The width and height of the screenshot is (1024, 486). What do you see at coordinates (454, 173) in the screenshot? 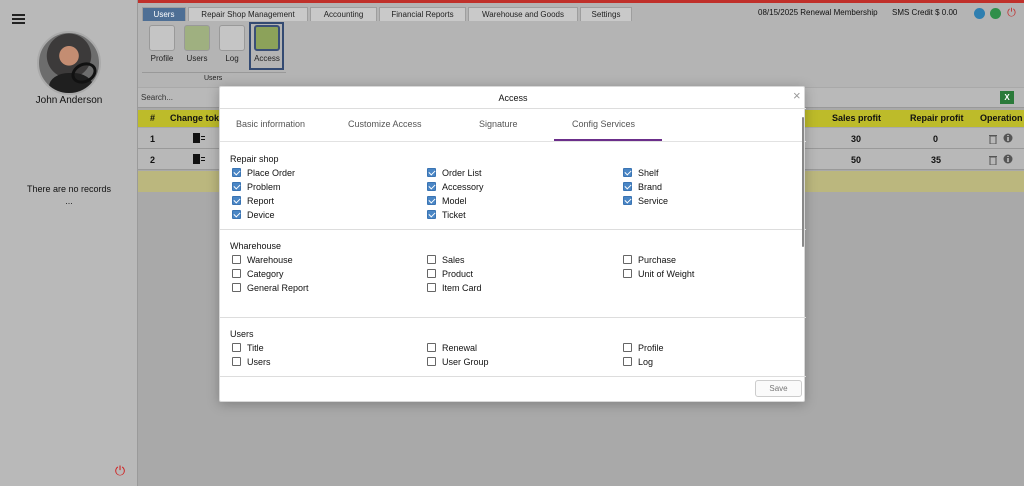
I see `permission-order-list: Order List` at bounding box center [454, 173].